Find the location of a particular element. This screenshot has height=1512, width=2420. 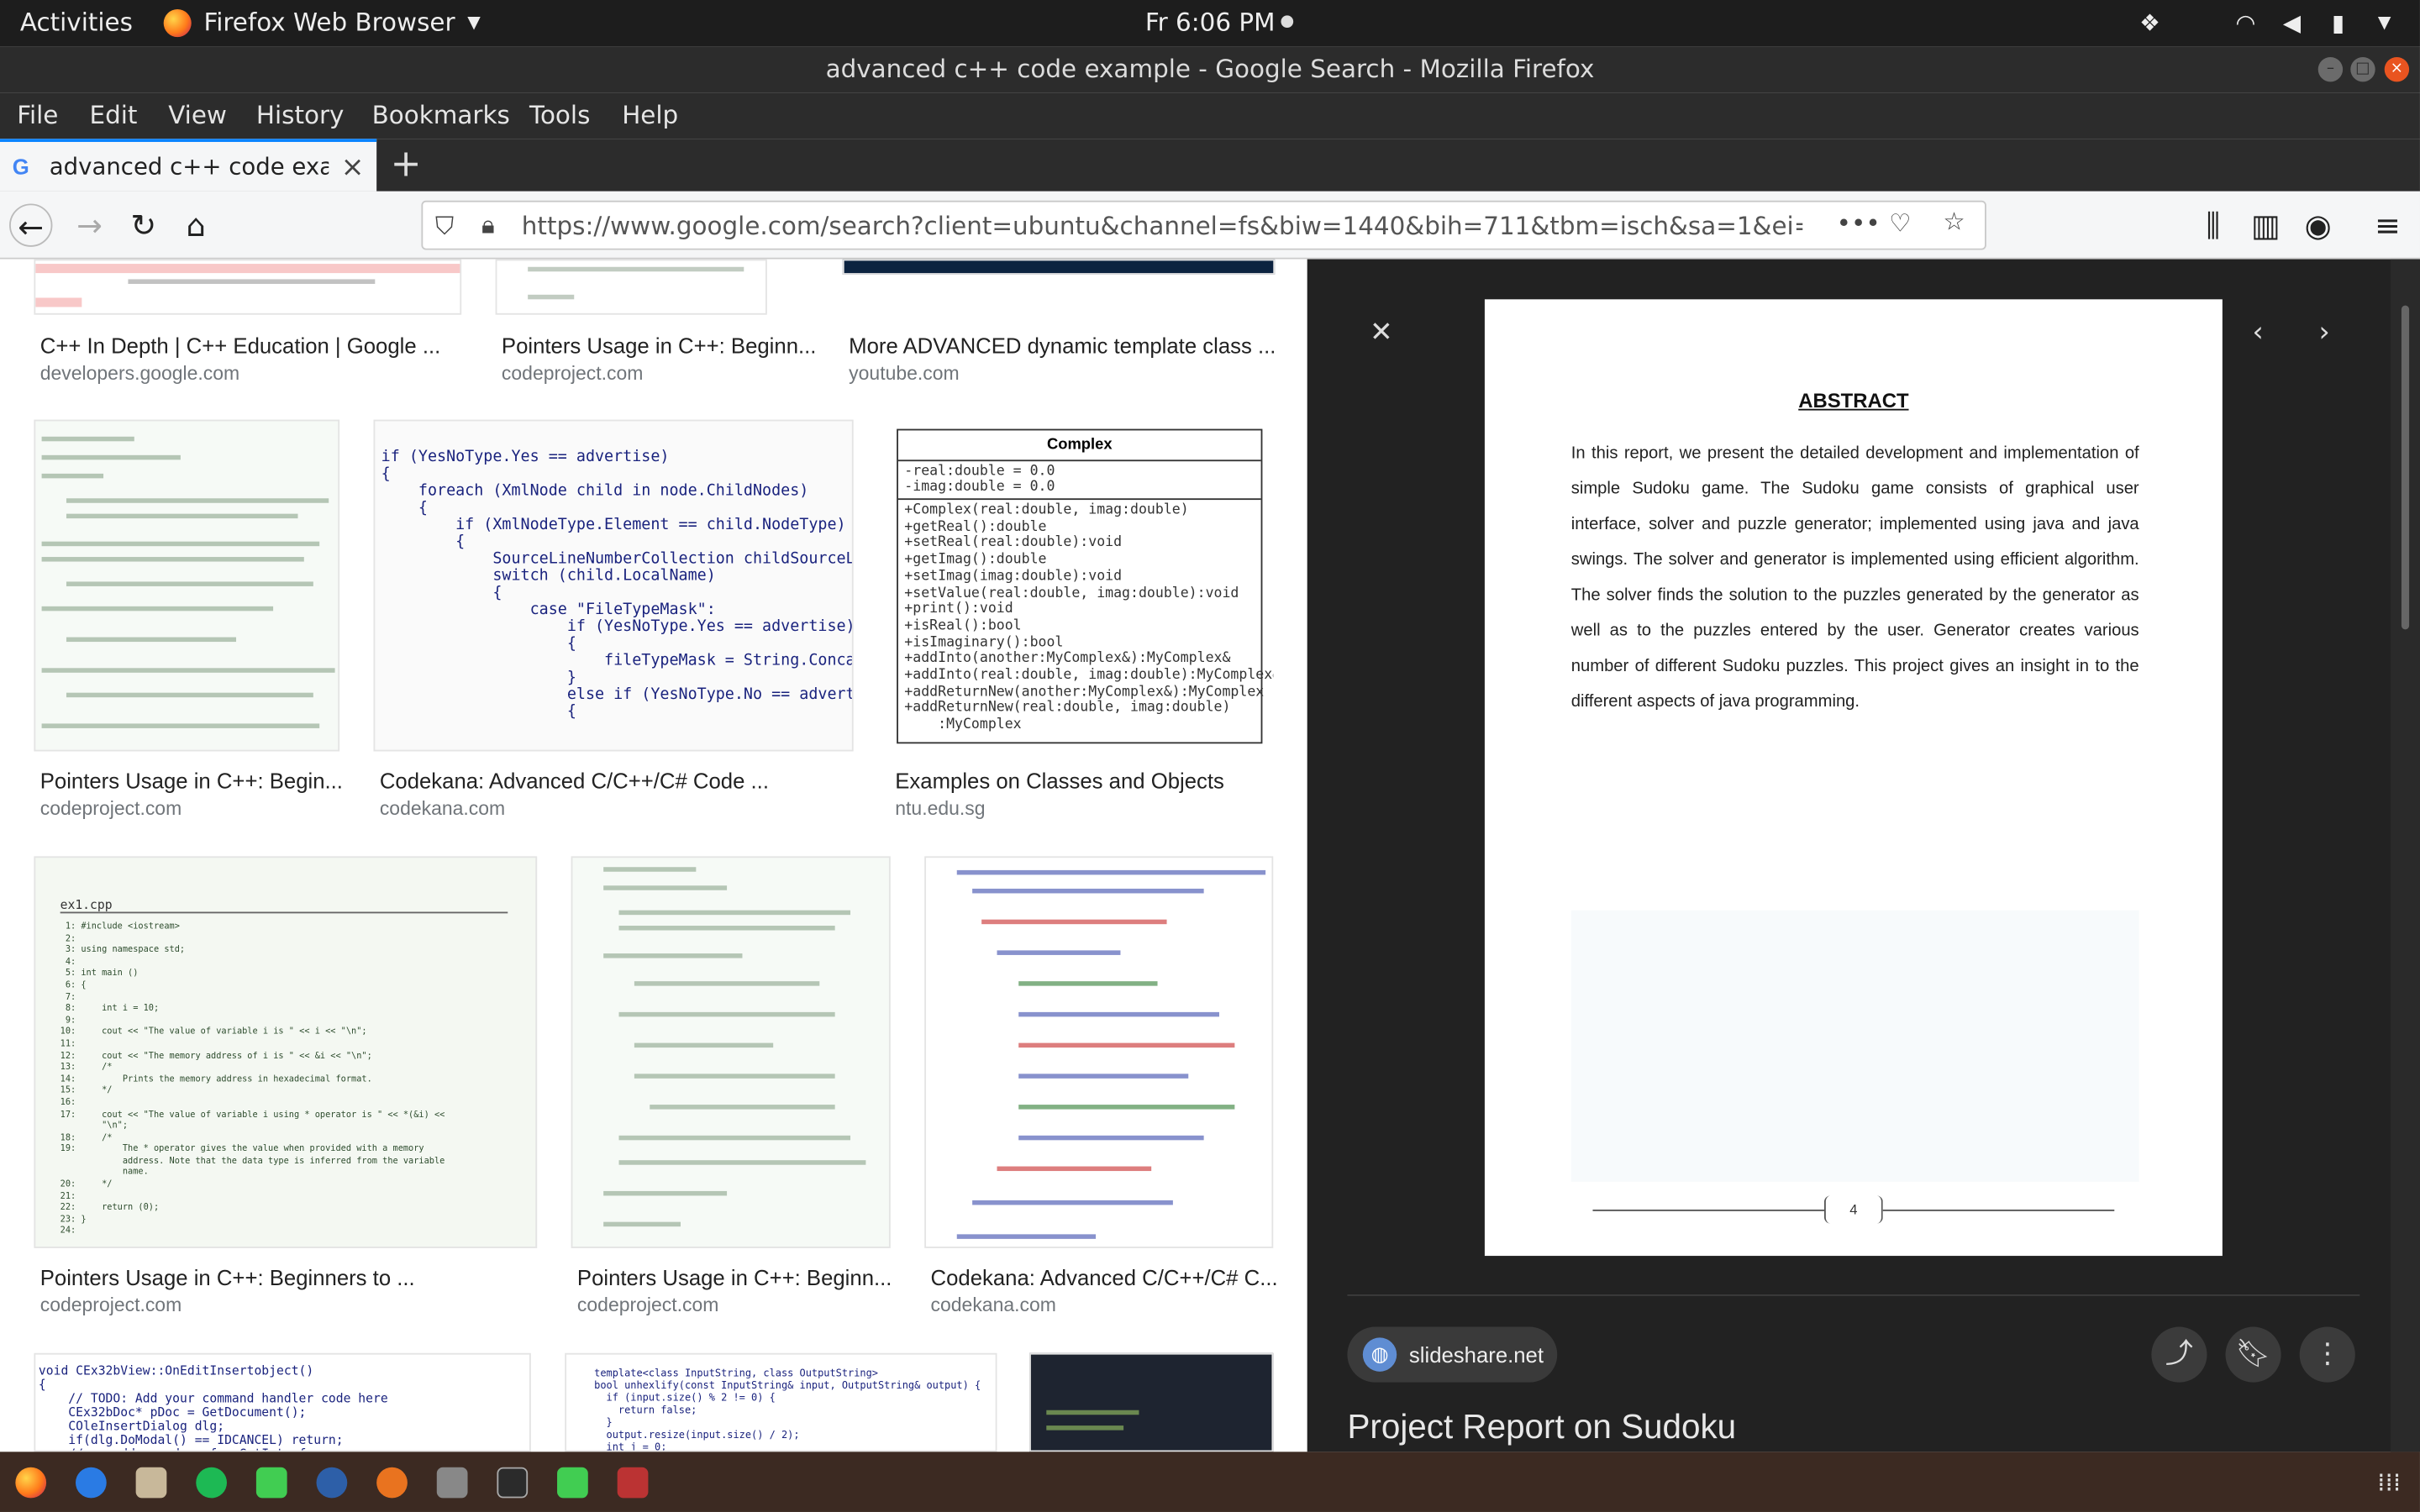

doc-heading: ABSTRACT is located at coordinates (1854, 400).